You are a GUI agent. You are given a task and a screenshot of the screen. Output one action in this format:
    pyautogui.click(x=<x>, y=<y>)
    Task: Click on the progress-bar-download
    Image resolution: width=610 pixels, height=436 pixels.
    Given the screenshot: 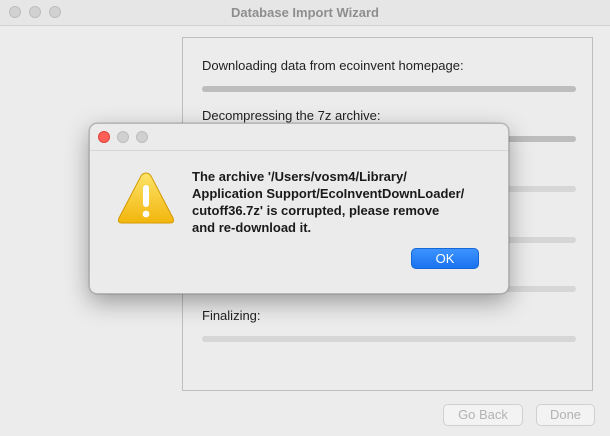 What is the action you would take?
    pyautogui.click(x=389, y=89)
    